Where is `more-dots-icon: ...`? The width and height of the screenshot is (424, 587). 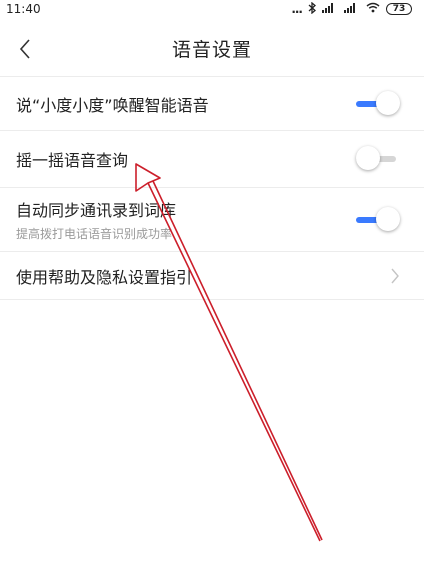
more-dots-icon: ... is located at coordinates (297, 9).